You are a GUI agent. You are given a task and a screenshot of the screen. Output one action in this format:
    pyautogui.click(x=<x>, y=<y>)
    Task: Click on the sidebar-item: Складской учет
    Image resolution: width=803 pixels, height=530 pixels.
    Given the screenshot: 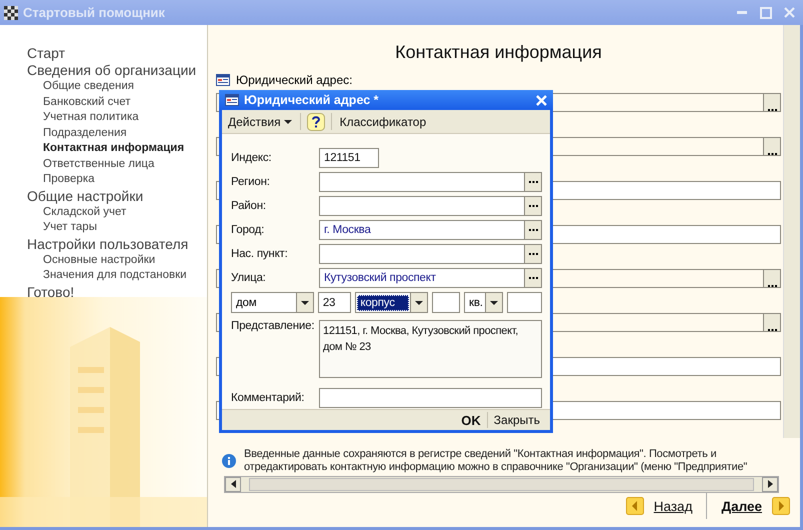 What is the action you would take?
    pyautogui.click(x=76, y=212)
    